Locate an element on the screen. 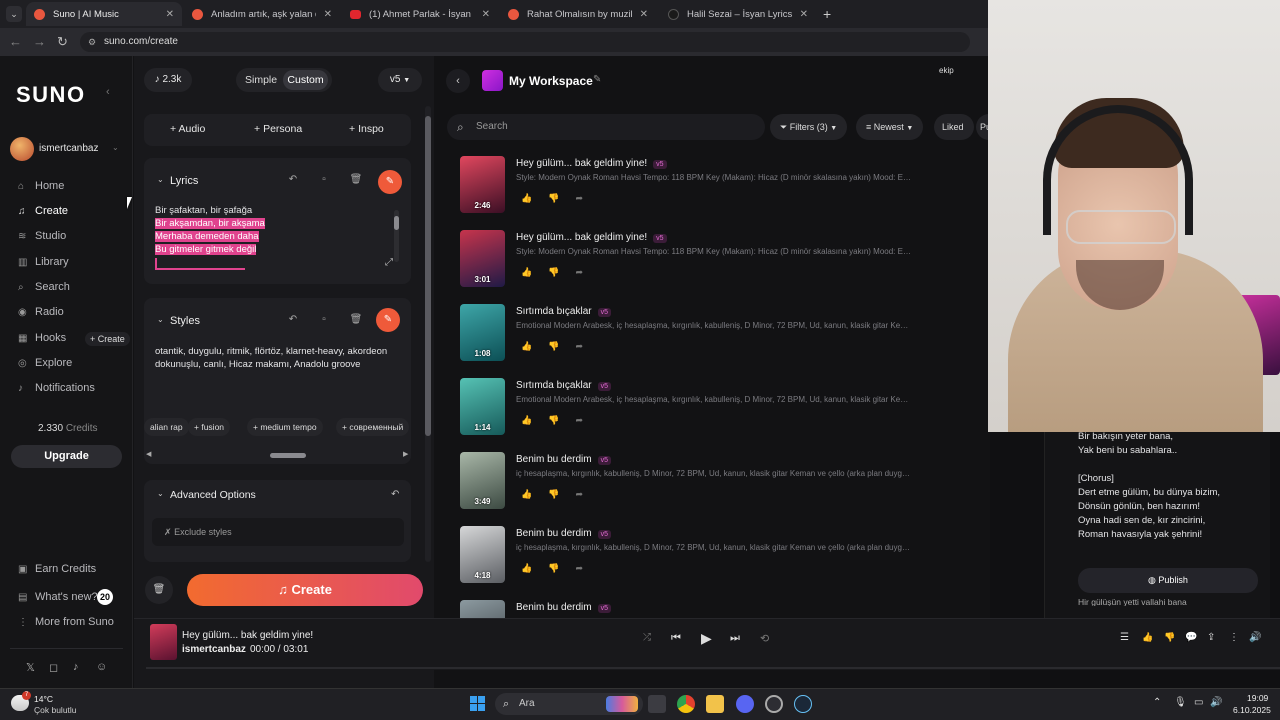  tab-4: Rahat Olmalısın by muzikicin12... ✕ is located at coordinates (578, 14).